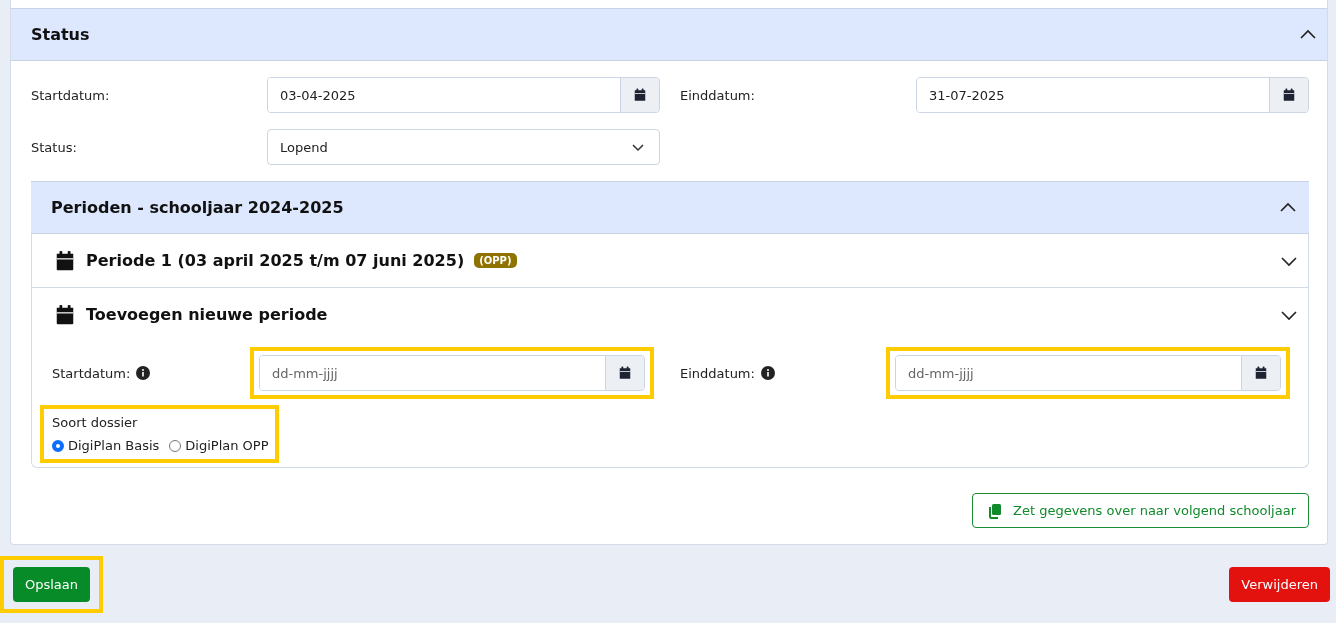  I want to click on panel-title: Perioden - schooljaar 2024-2025, so click(197, 207).